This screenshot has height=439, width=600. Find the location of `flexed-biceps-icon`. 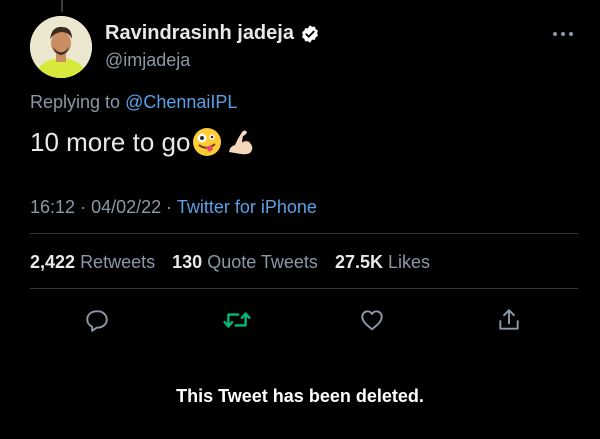

flexed-biceps-icon is located at coordinates (240, 142).